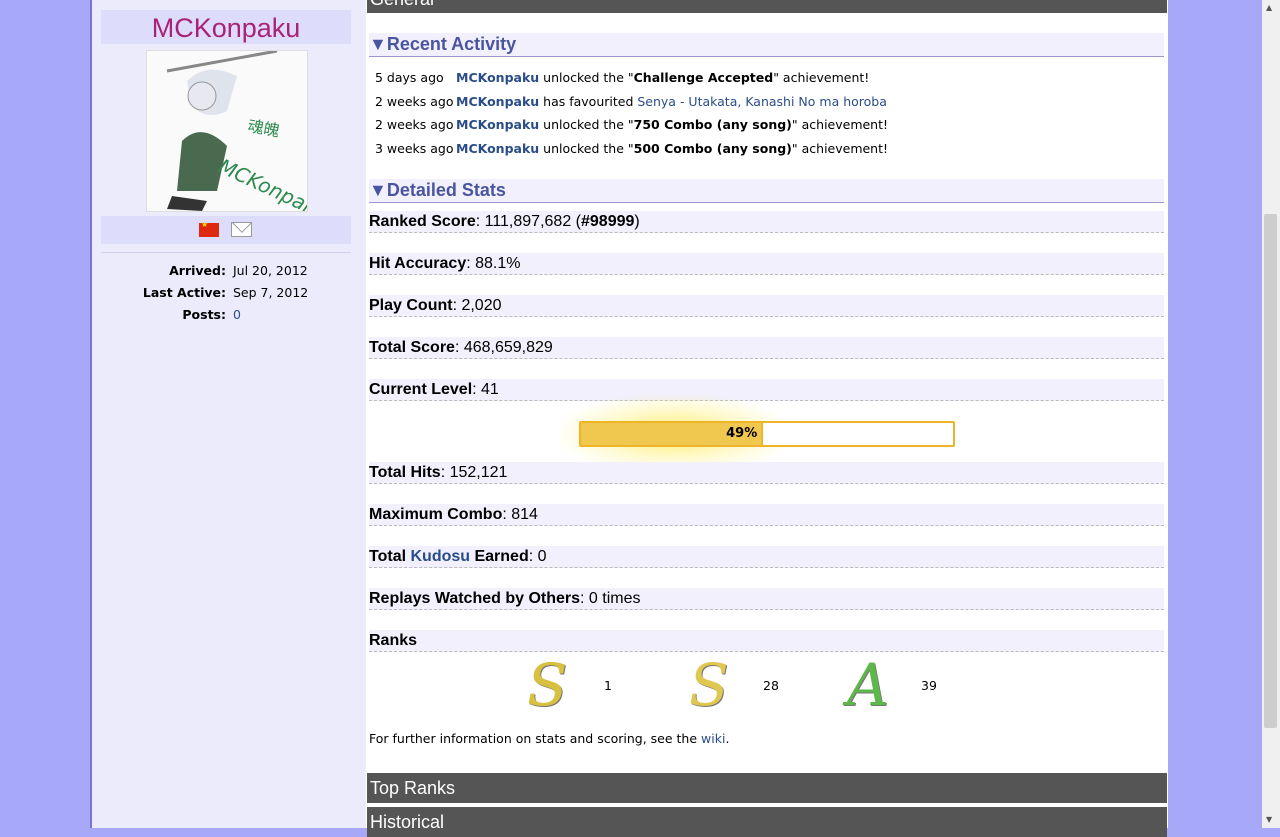  What do you see at coordinates (742, 433) in the screenshot?
I see `level-progress-label: 49%` at bounding box center [742, 433].